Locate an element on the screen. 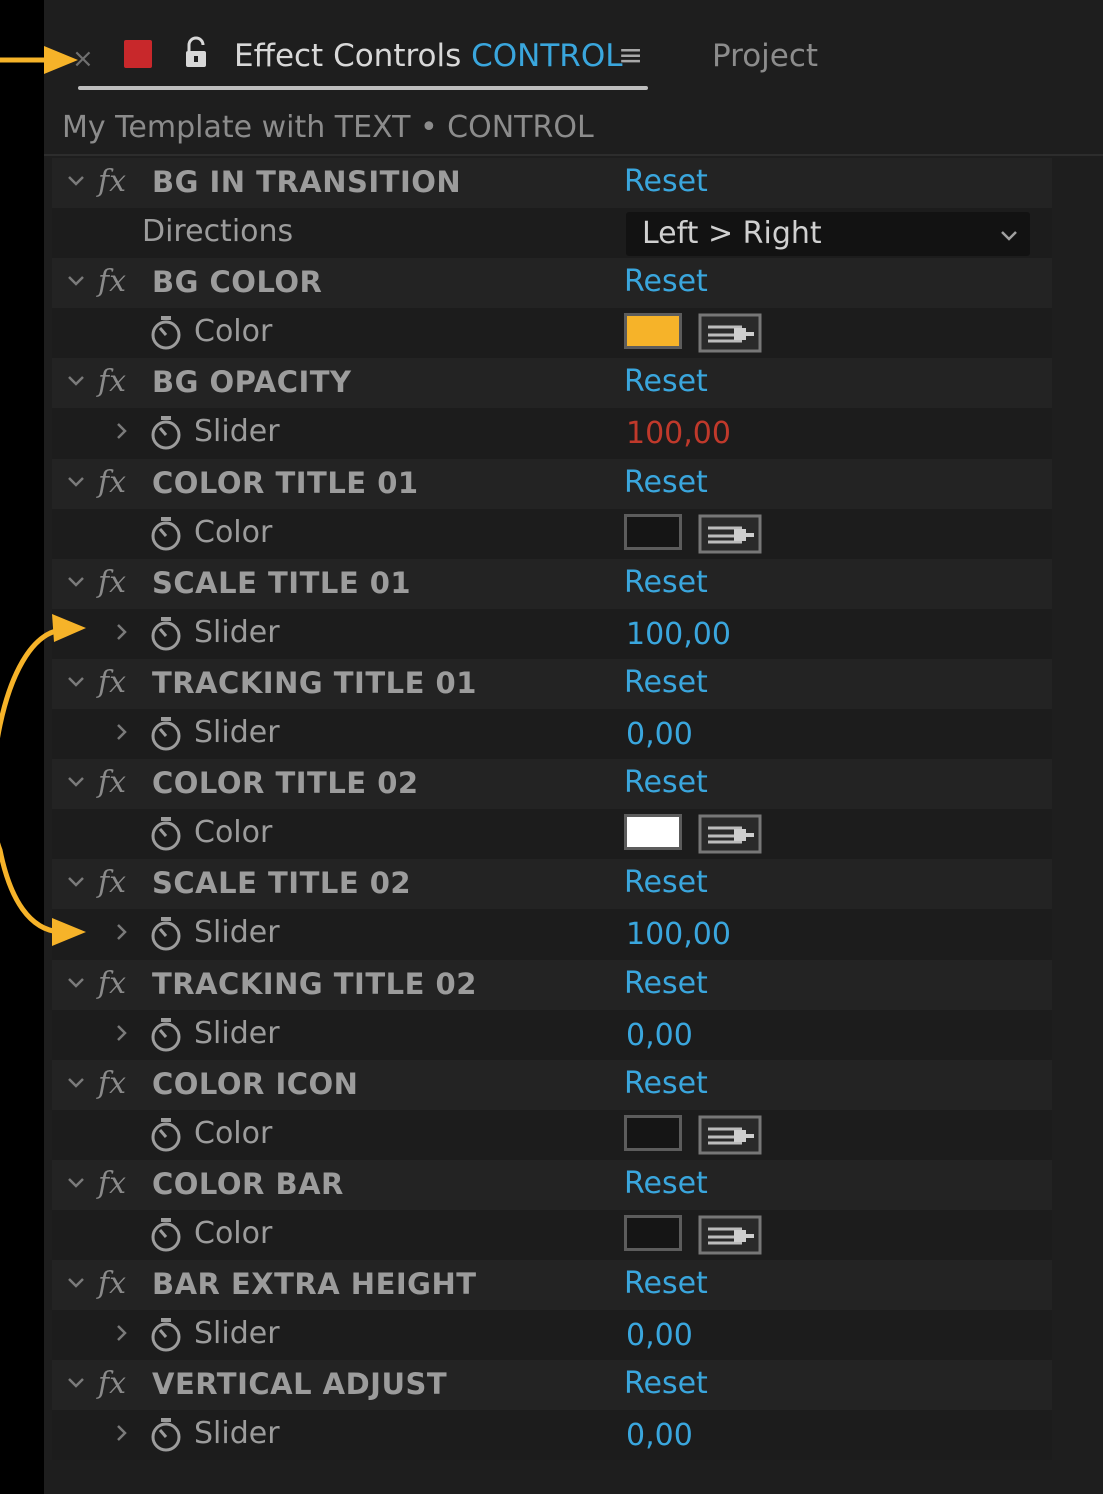 The height and width of the screenshot is (1494, 1103). property-row: Directions Left > Right is located at coordinates (552, 233).